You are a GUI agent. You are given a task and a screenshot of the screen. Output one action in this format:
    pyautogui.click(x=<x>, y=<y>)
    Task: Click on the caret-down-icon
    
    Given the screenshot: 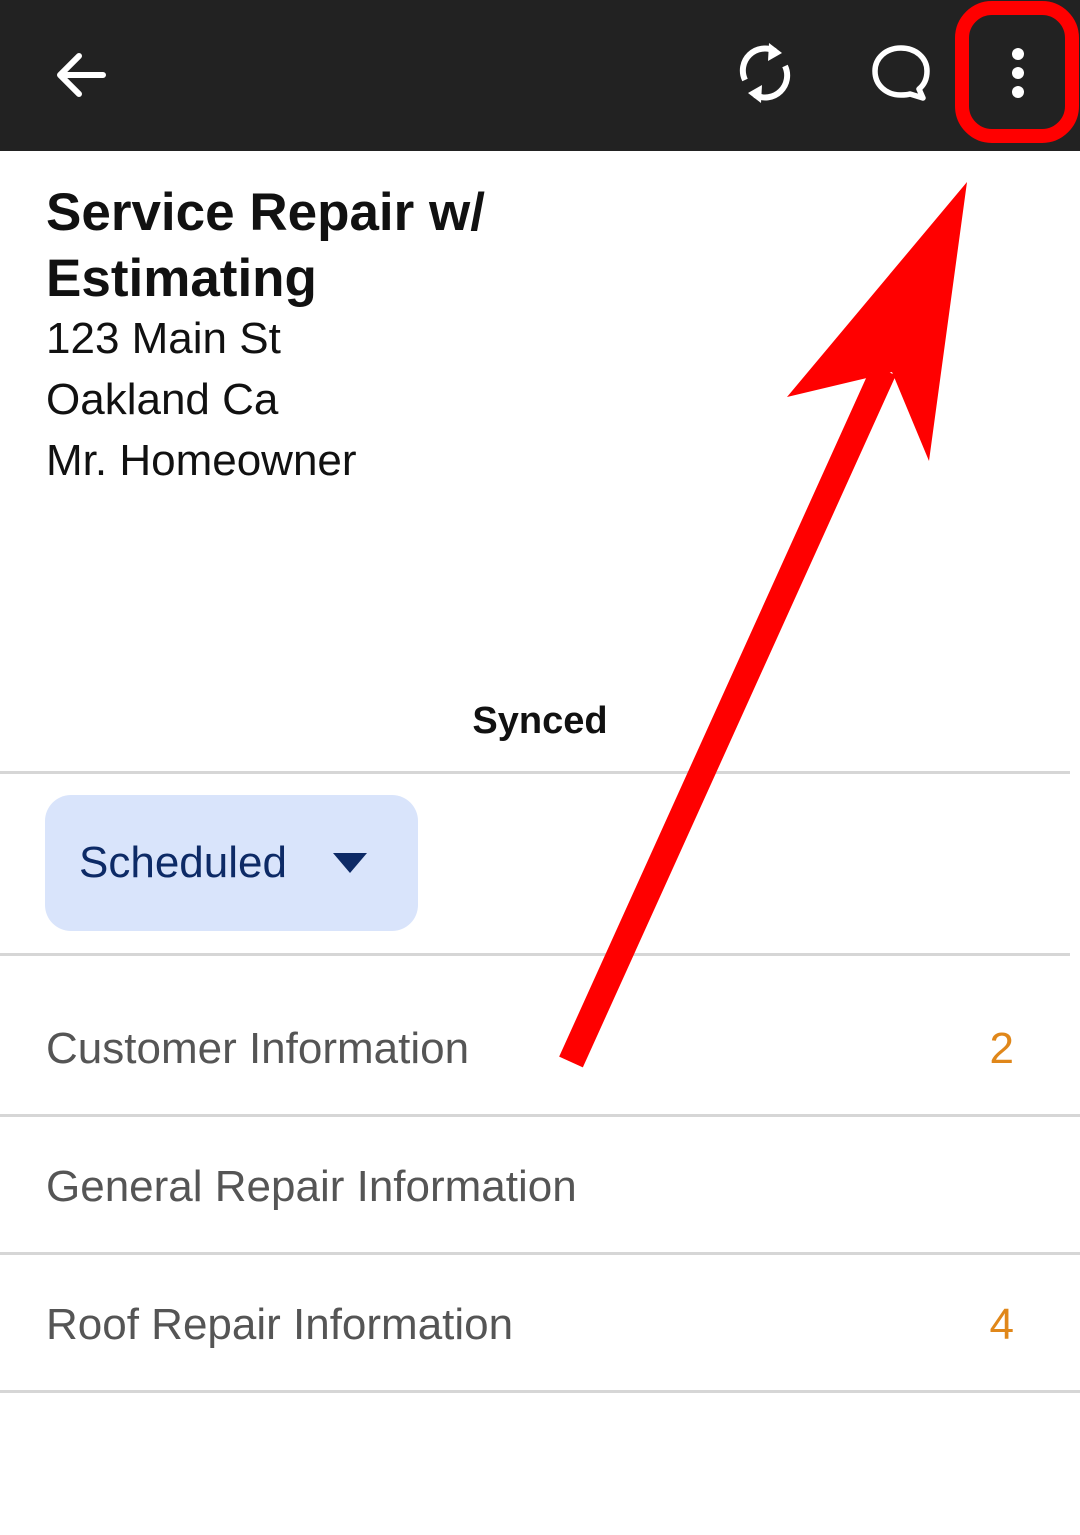 What is the action you would take?
    pyautogui.click(x=350, y=863)
    